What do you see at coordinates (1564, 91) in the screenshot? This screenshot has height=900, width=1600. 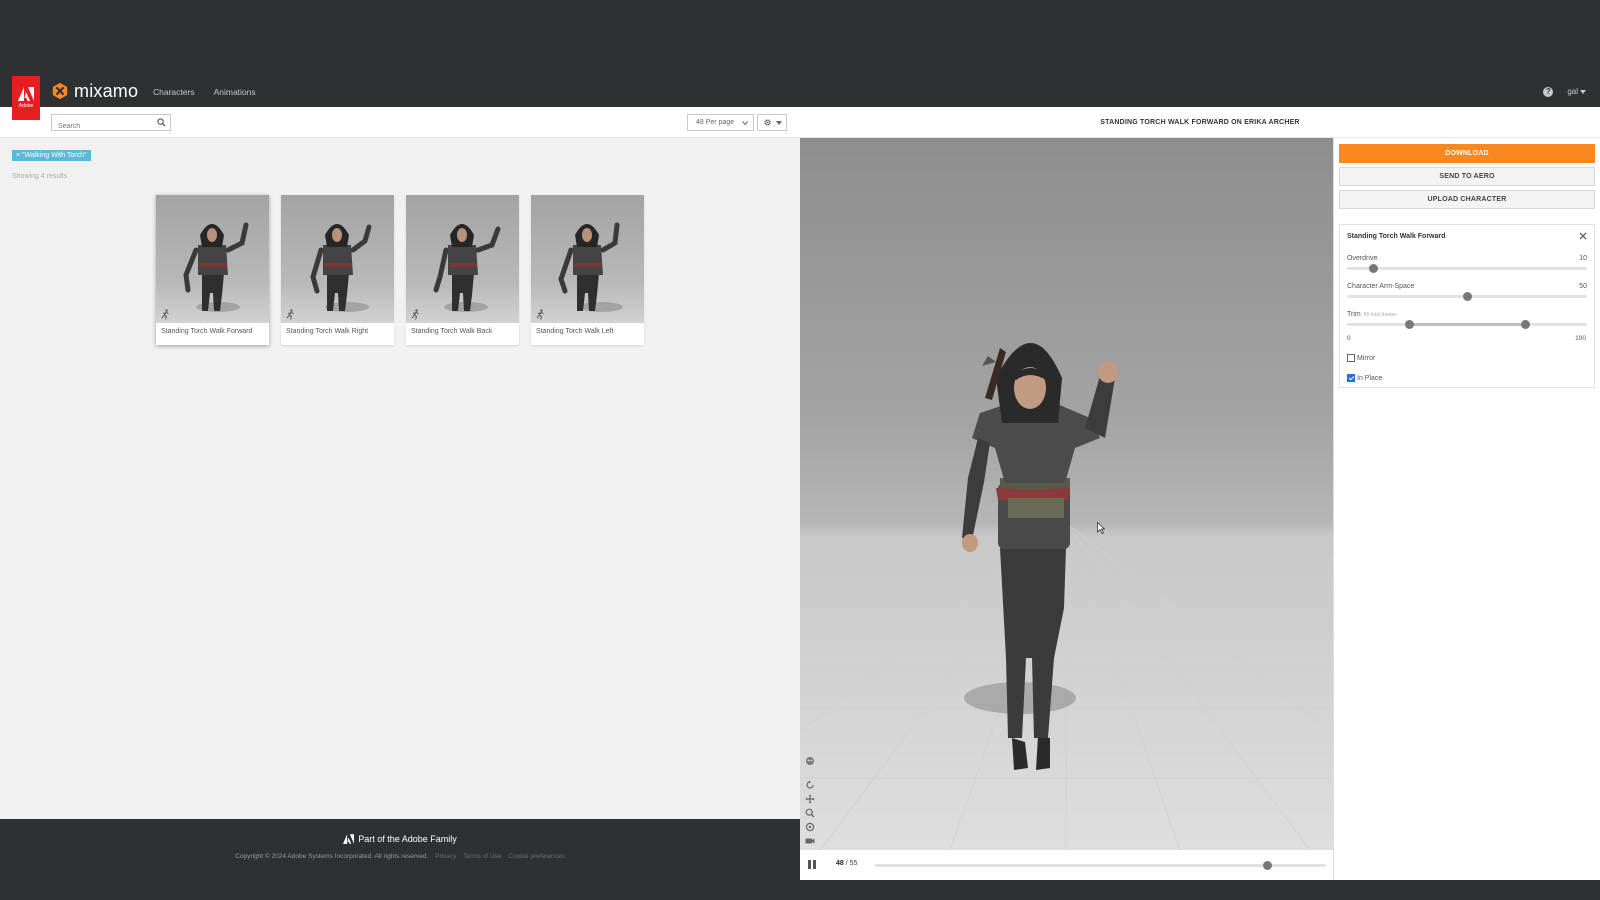 I see `header-right: ? gal` at bounding box center [1564, 91].